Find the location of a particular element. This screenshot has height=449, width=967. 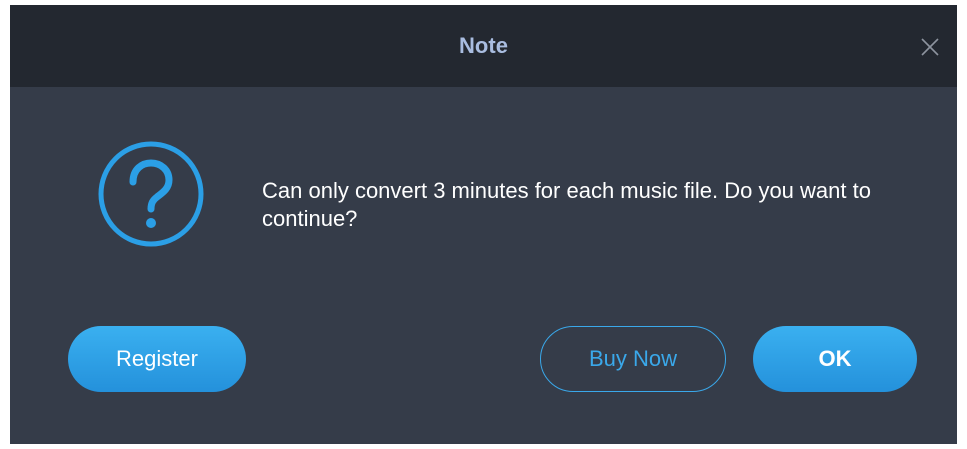

buy-now-button: Buy Now is located at coordinates (633, 359).